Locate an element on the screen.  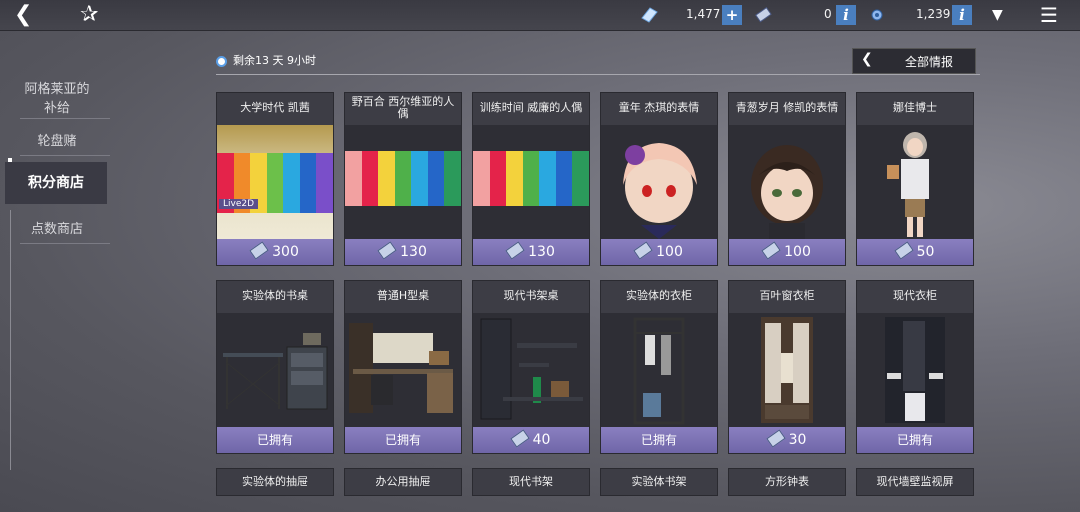
menu-icon: ☰ is located at coordinates (1049, 15).